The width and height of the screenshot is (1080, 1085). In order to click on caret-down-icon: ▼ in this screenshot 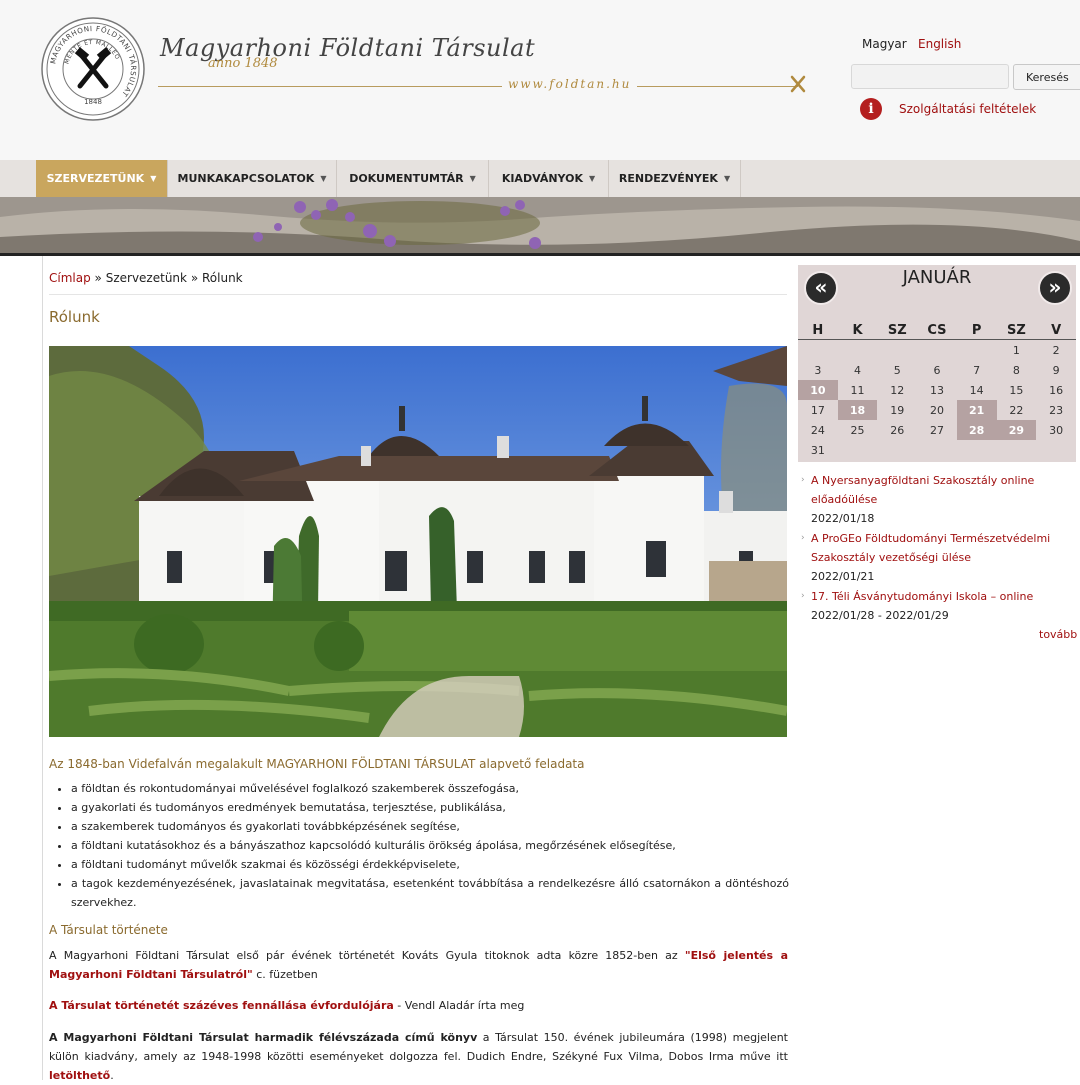, I will do `click(153, 178)`.